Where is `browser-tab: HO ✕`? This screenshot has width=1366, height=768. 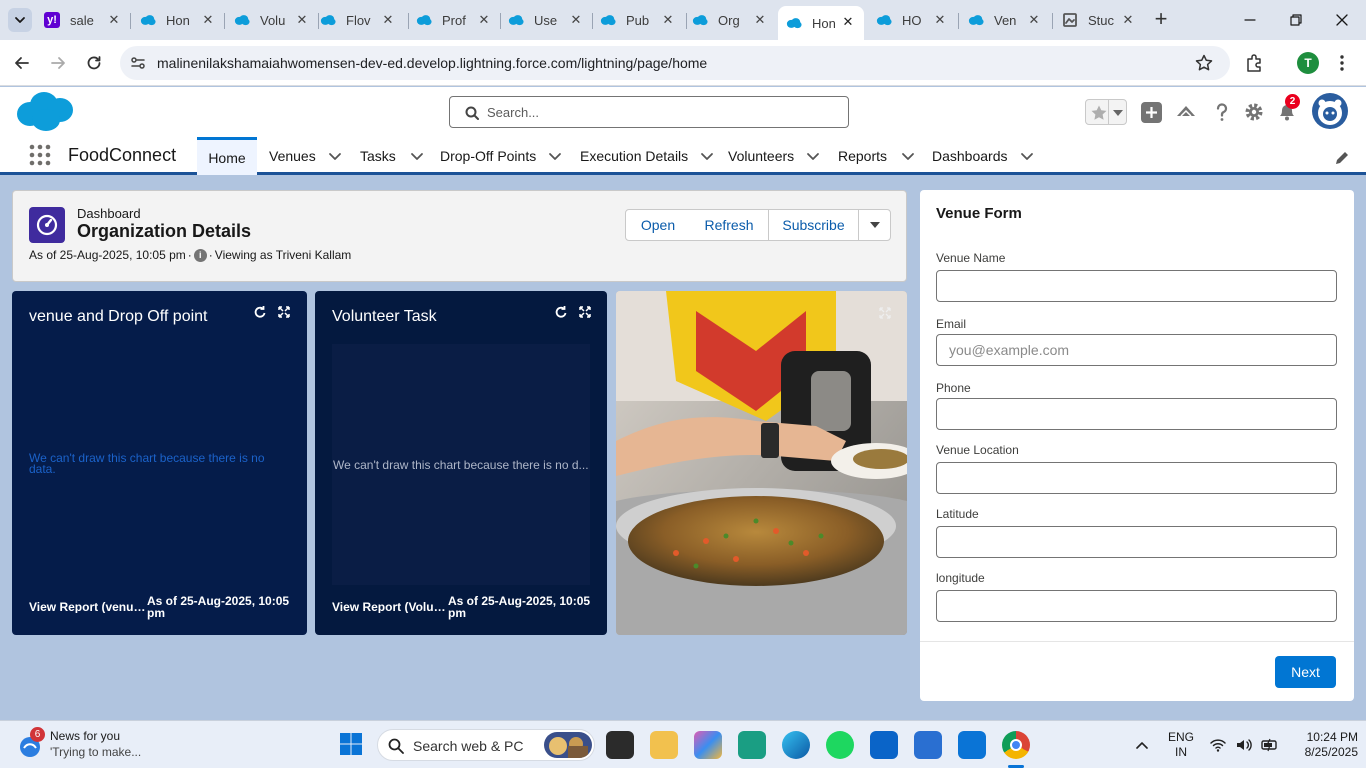 browser-tab: HO ✕ is located at coordinates (915, 20).